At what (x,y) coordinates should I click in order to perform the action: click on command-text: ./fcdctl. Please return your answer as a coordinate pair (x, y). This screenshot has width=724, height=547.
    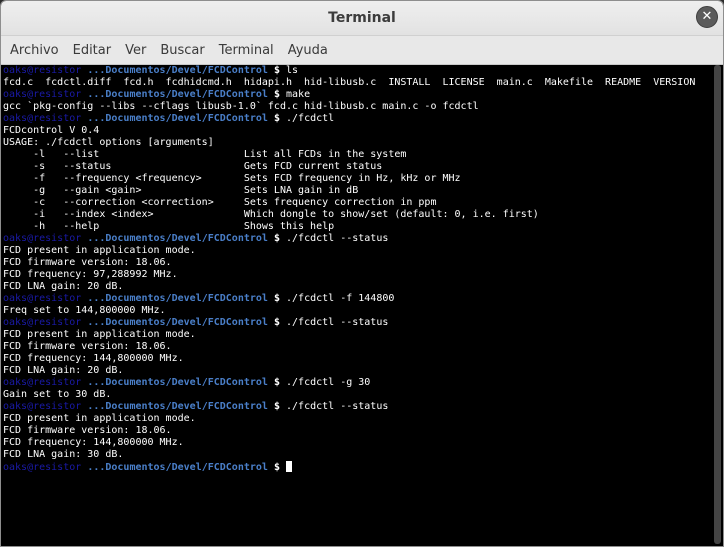
    Looking at the image, I should click on (310, 118).